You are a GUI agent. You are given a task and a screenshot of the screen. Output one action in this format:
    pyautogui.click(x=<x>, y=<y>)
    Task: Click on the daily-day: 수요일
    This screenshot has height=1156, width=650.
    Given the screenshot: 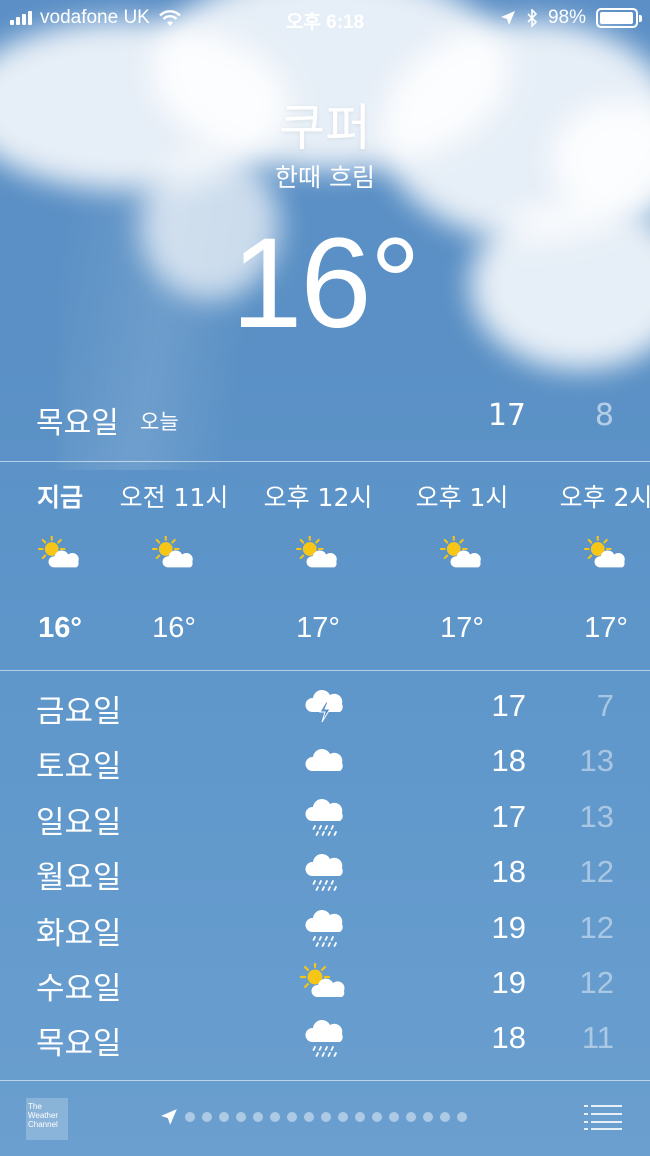 What is the action you would take?
    pyautogui.click(x=79, y=989)
    